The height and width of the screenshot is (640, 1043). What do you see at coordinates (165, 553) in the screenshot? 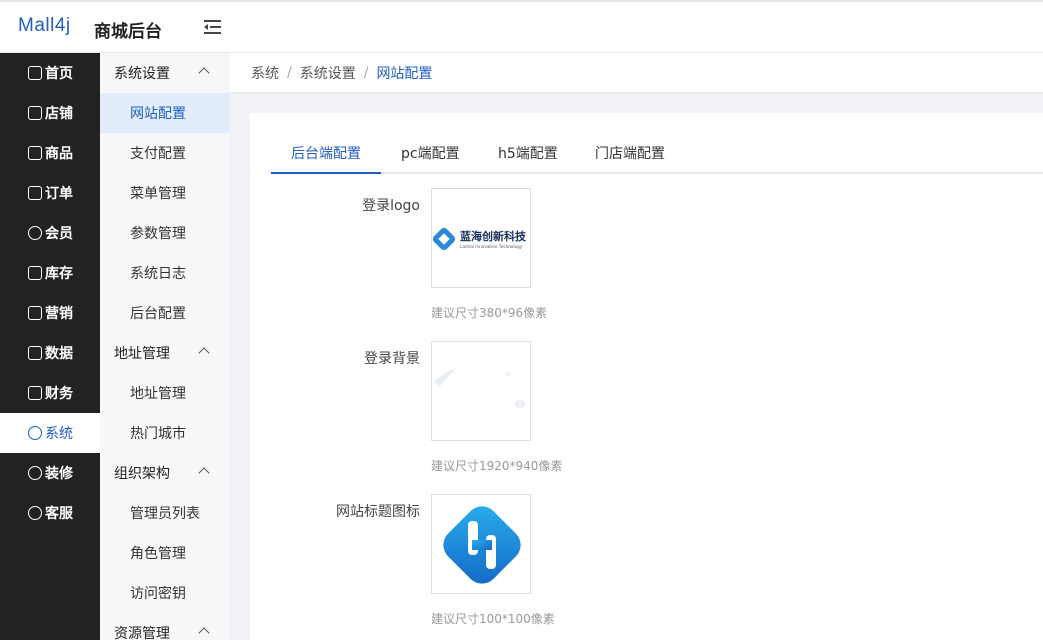
I see `submenu-item-role-manage: 角色管理` at bounding box center [165, 553].